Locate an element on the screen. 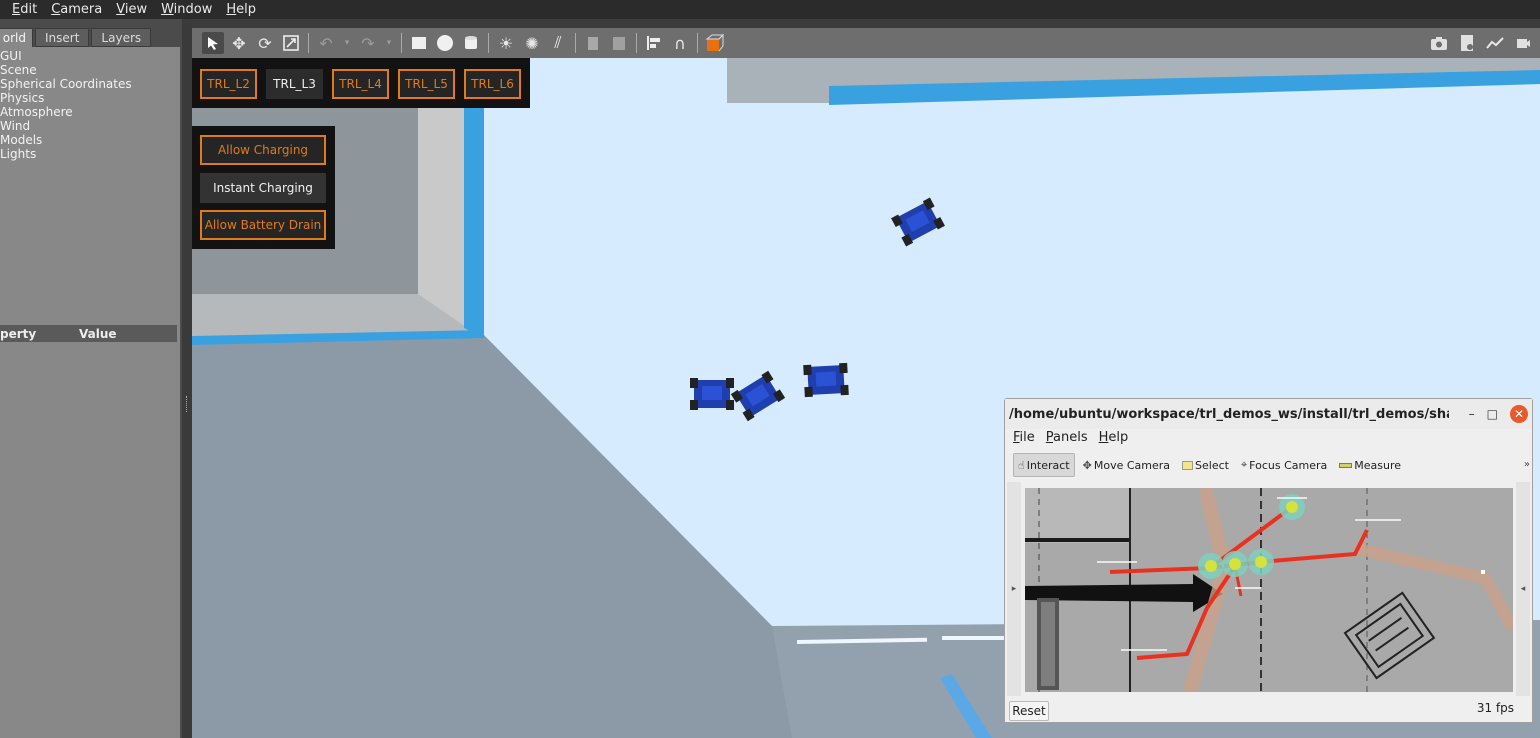 This screenshot has height=738, width=1540. box-icon is located at coordinates (419, 43).